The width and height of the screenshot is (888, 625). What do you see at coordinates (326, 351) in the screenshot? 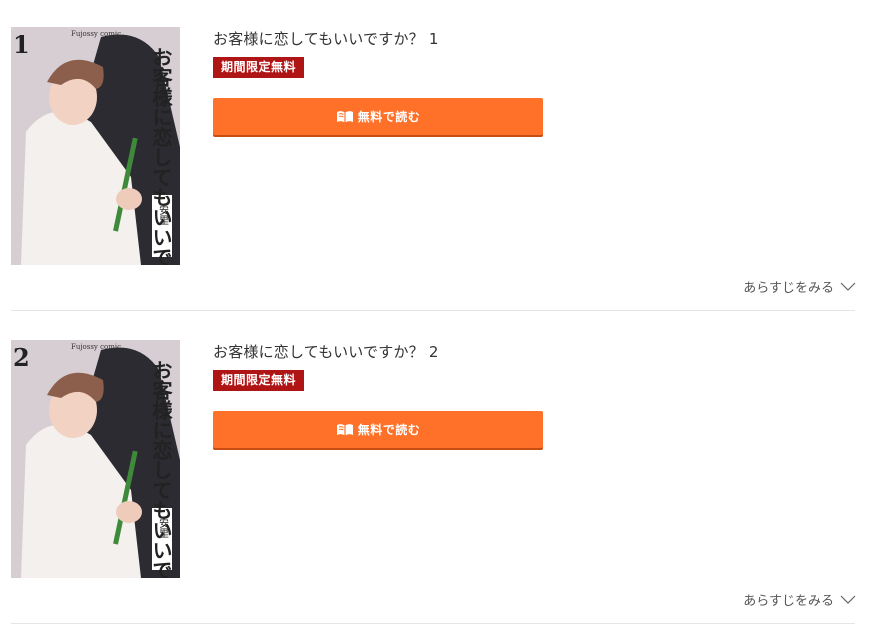
I see `volume-title: お客様に恋してもいいですか？ 2` at bounding box center [326, 351].